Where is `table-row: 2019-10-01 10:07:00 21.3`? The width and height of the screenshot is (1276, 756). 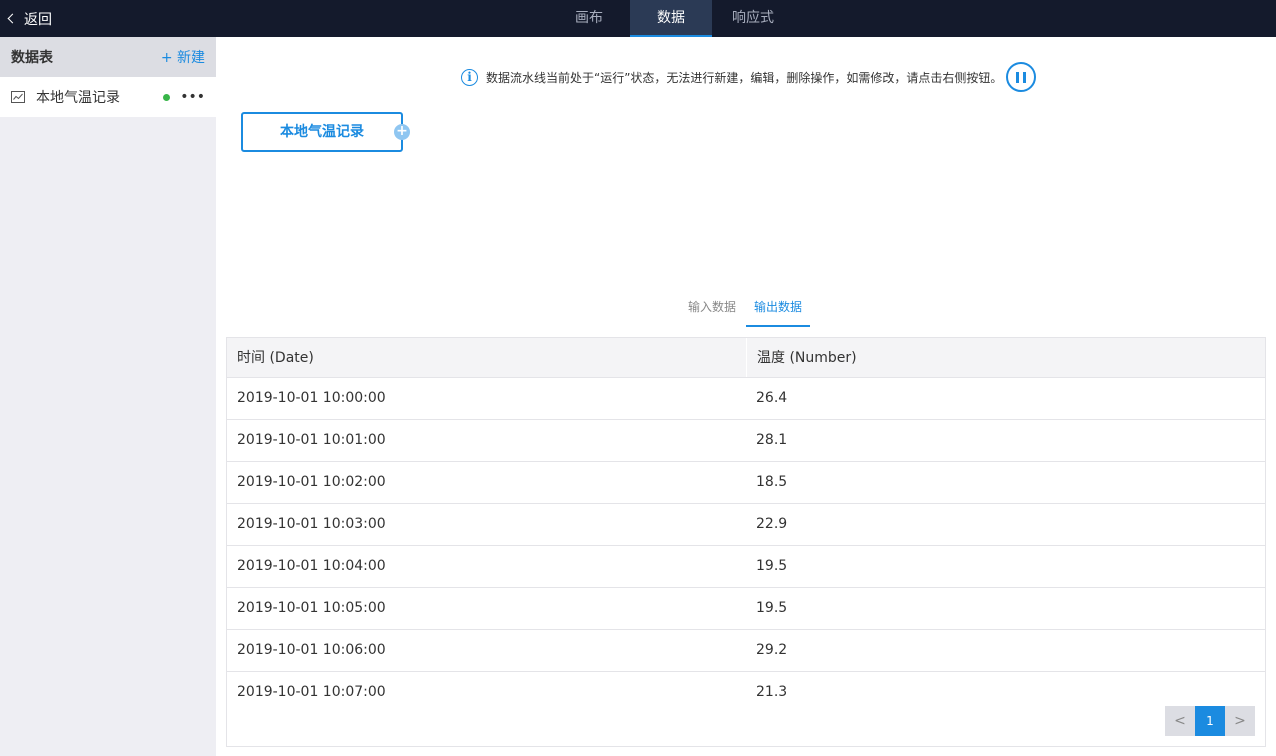
table-row: 2019-10-01 10:07:00 21.3 is located at coordinates (746, 684).